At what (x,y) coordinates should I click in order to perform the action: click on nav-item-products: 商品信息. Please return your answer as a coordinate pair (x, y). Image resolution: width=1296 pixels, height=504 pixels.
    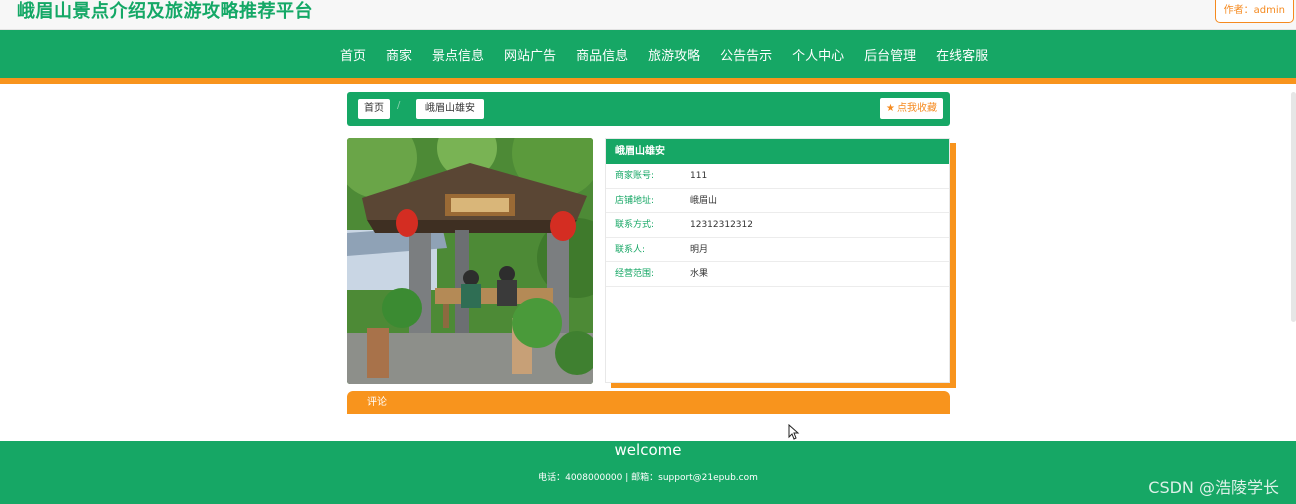
    Looking at the image, I should click on (602, 54).